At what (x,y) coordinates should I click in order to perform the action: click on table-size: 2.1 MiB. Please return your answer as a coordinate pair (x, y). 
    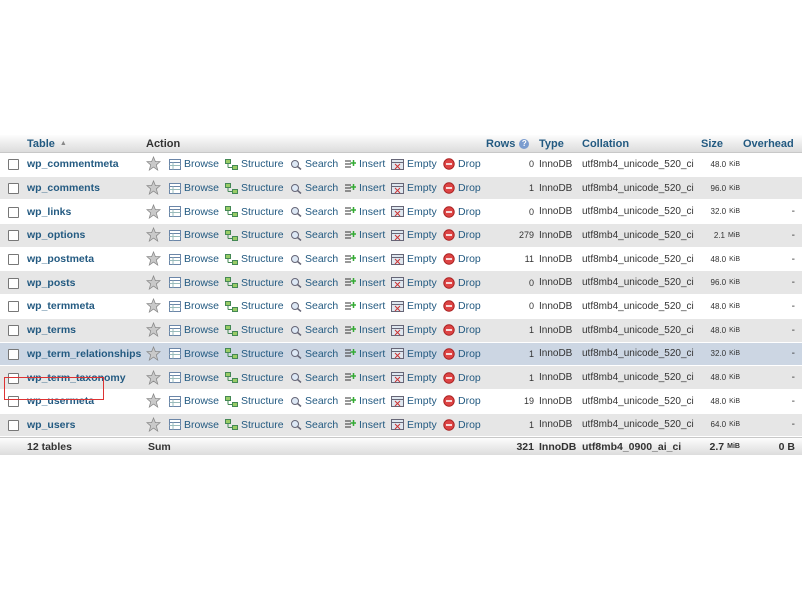
    Looking at the image, I should click on (715, 235).